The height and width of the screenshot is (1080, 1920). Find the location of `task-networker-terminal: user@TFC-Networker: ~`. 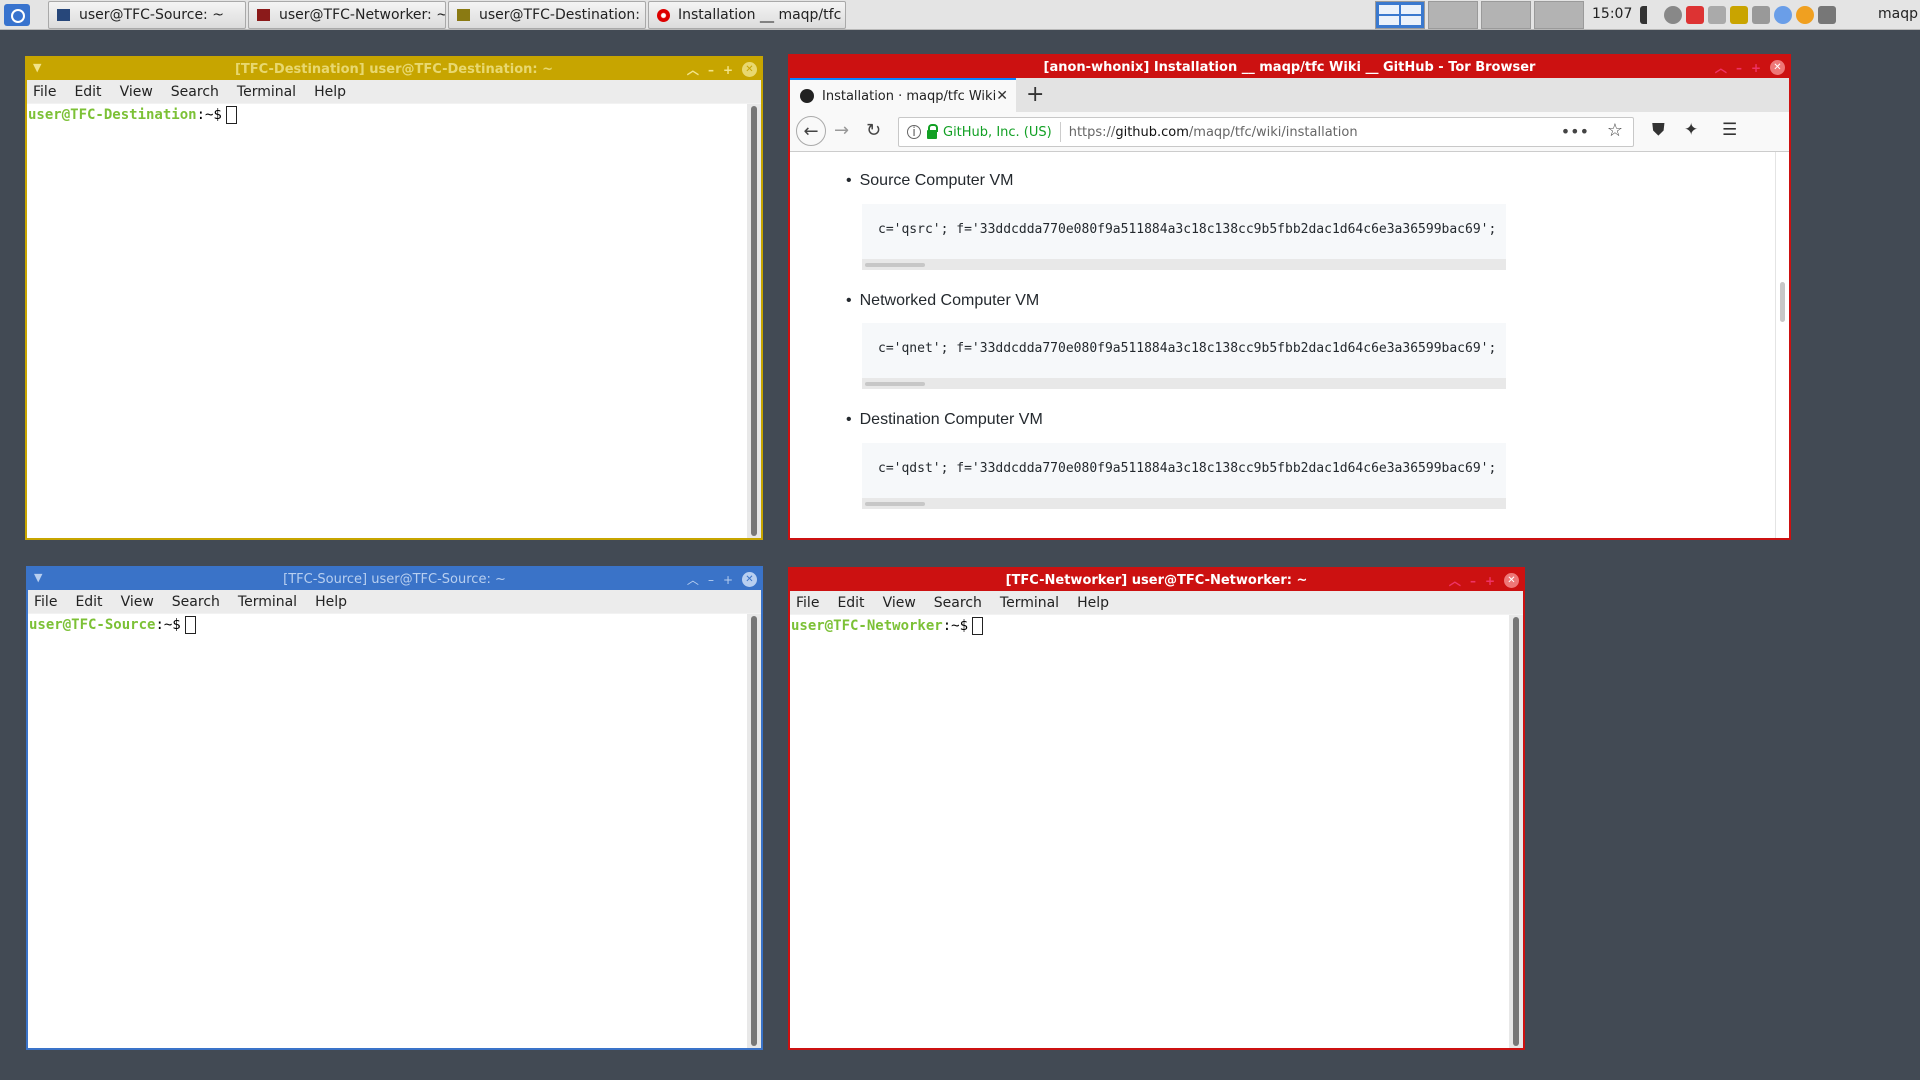

task-networker-terminal: user@TFC-Networker: ~ is located at coordinates (347, 15).